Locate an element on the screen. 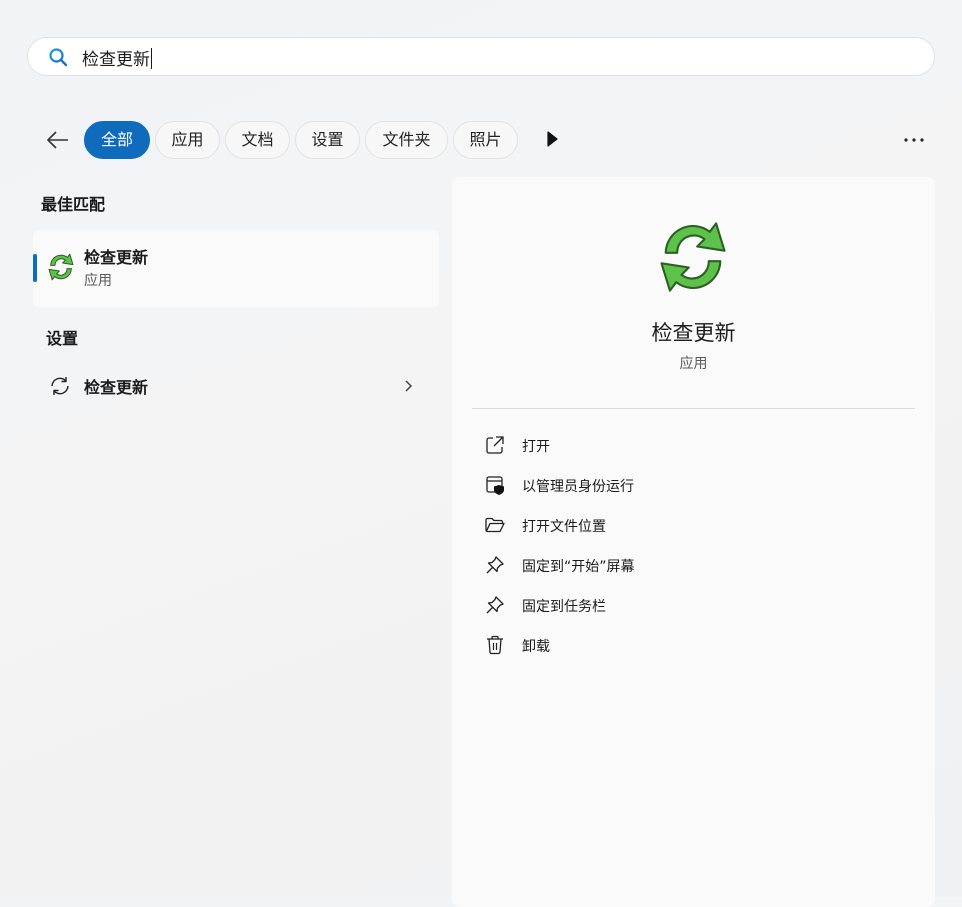 The image size is (962, 907). filter-tab-settings: 设置 is located at coordinates (327, 140).